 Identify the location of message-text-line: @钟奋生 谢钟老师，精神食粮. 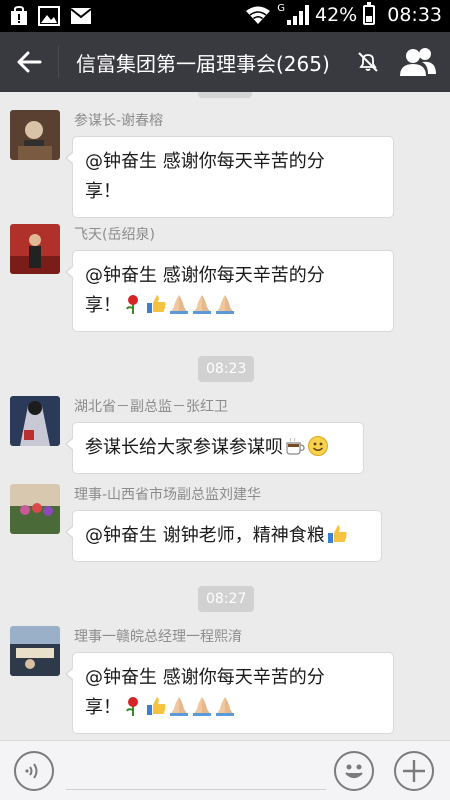
(205, 535).